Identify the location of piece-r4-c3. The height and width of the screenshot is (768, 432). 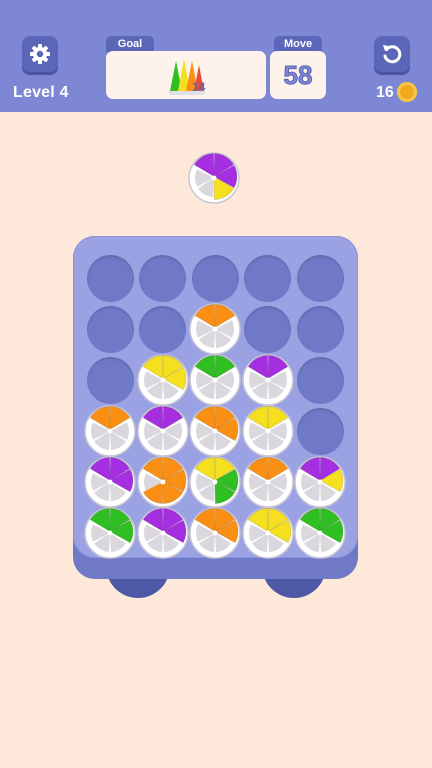
(268, 482).